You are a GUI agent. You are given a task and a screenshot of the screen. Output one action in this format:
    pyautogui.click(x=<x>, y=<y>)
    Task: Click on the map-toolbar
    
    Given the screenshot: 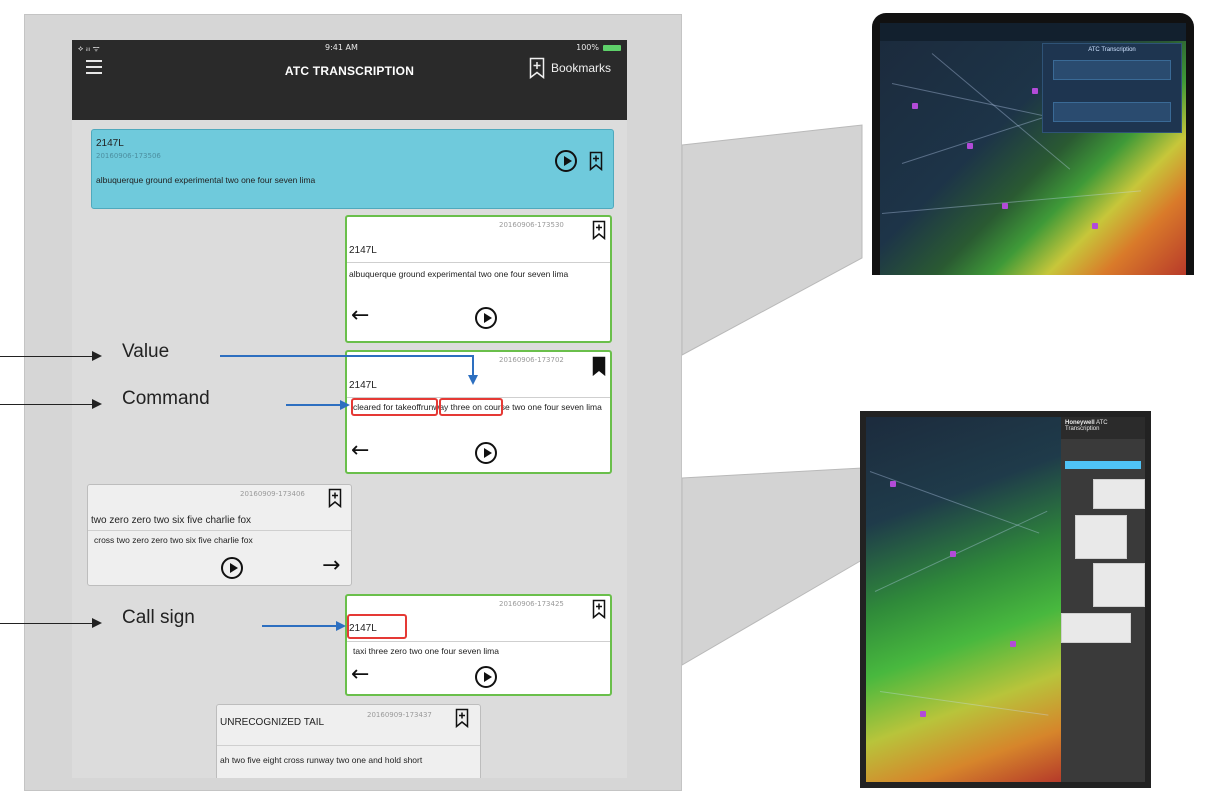 What is the action you would take?
    pyautogui.click(x=1033, y=32)
    